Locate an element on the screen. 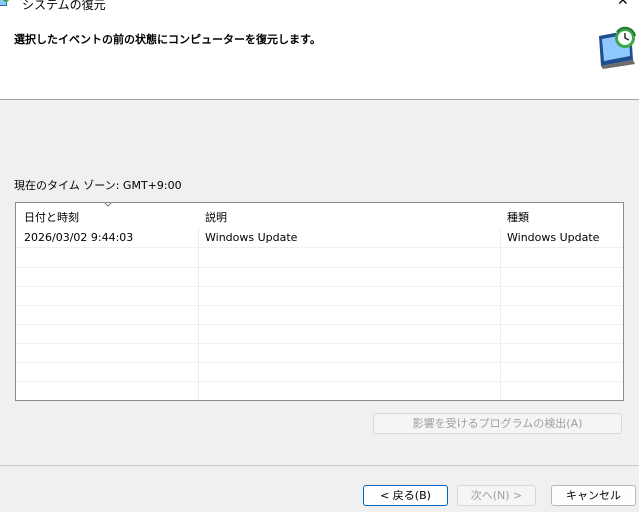 The image size is (639, 512). close-icon: ✕ is located at coordinates (624, 4).